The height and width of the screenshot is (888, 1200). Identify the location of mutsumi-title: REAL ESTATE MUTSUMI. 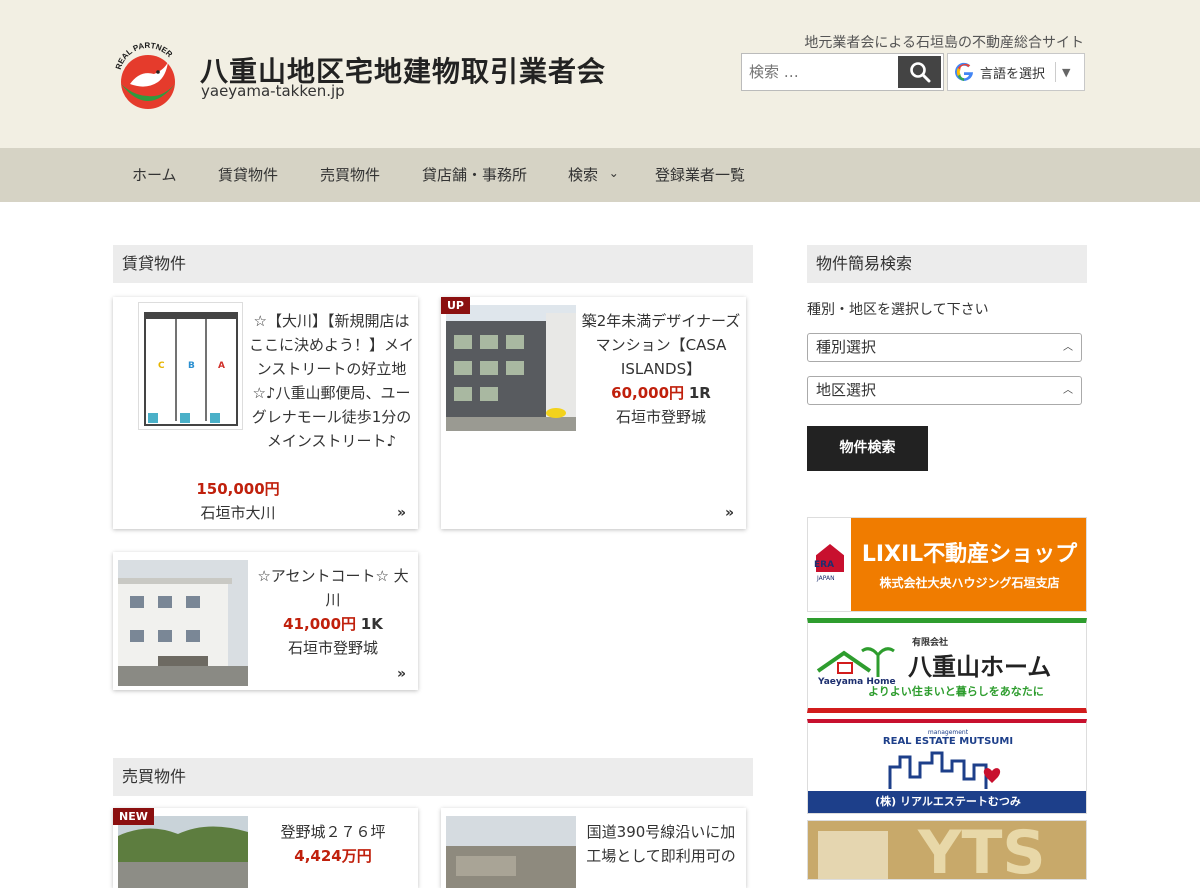
(948, 741).